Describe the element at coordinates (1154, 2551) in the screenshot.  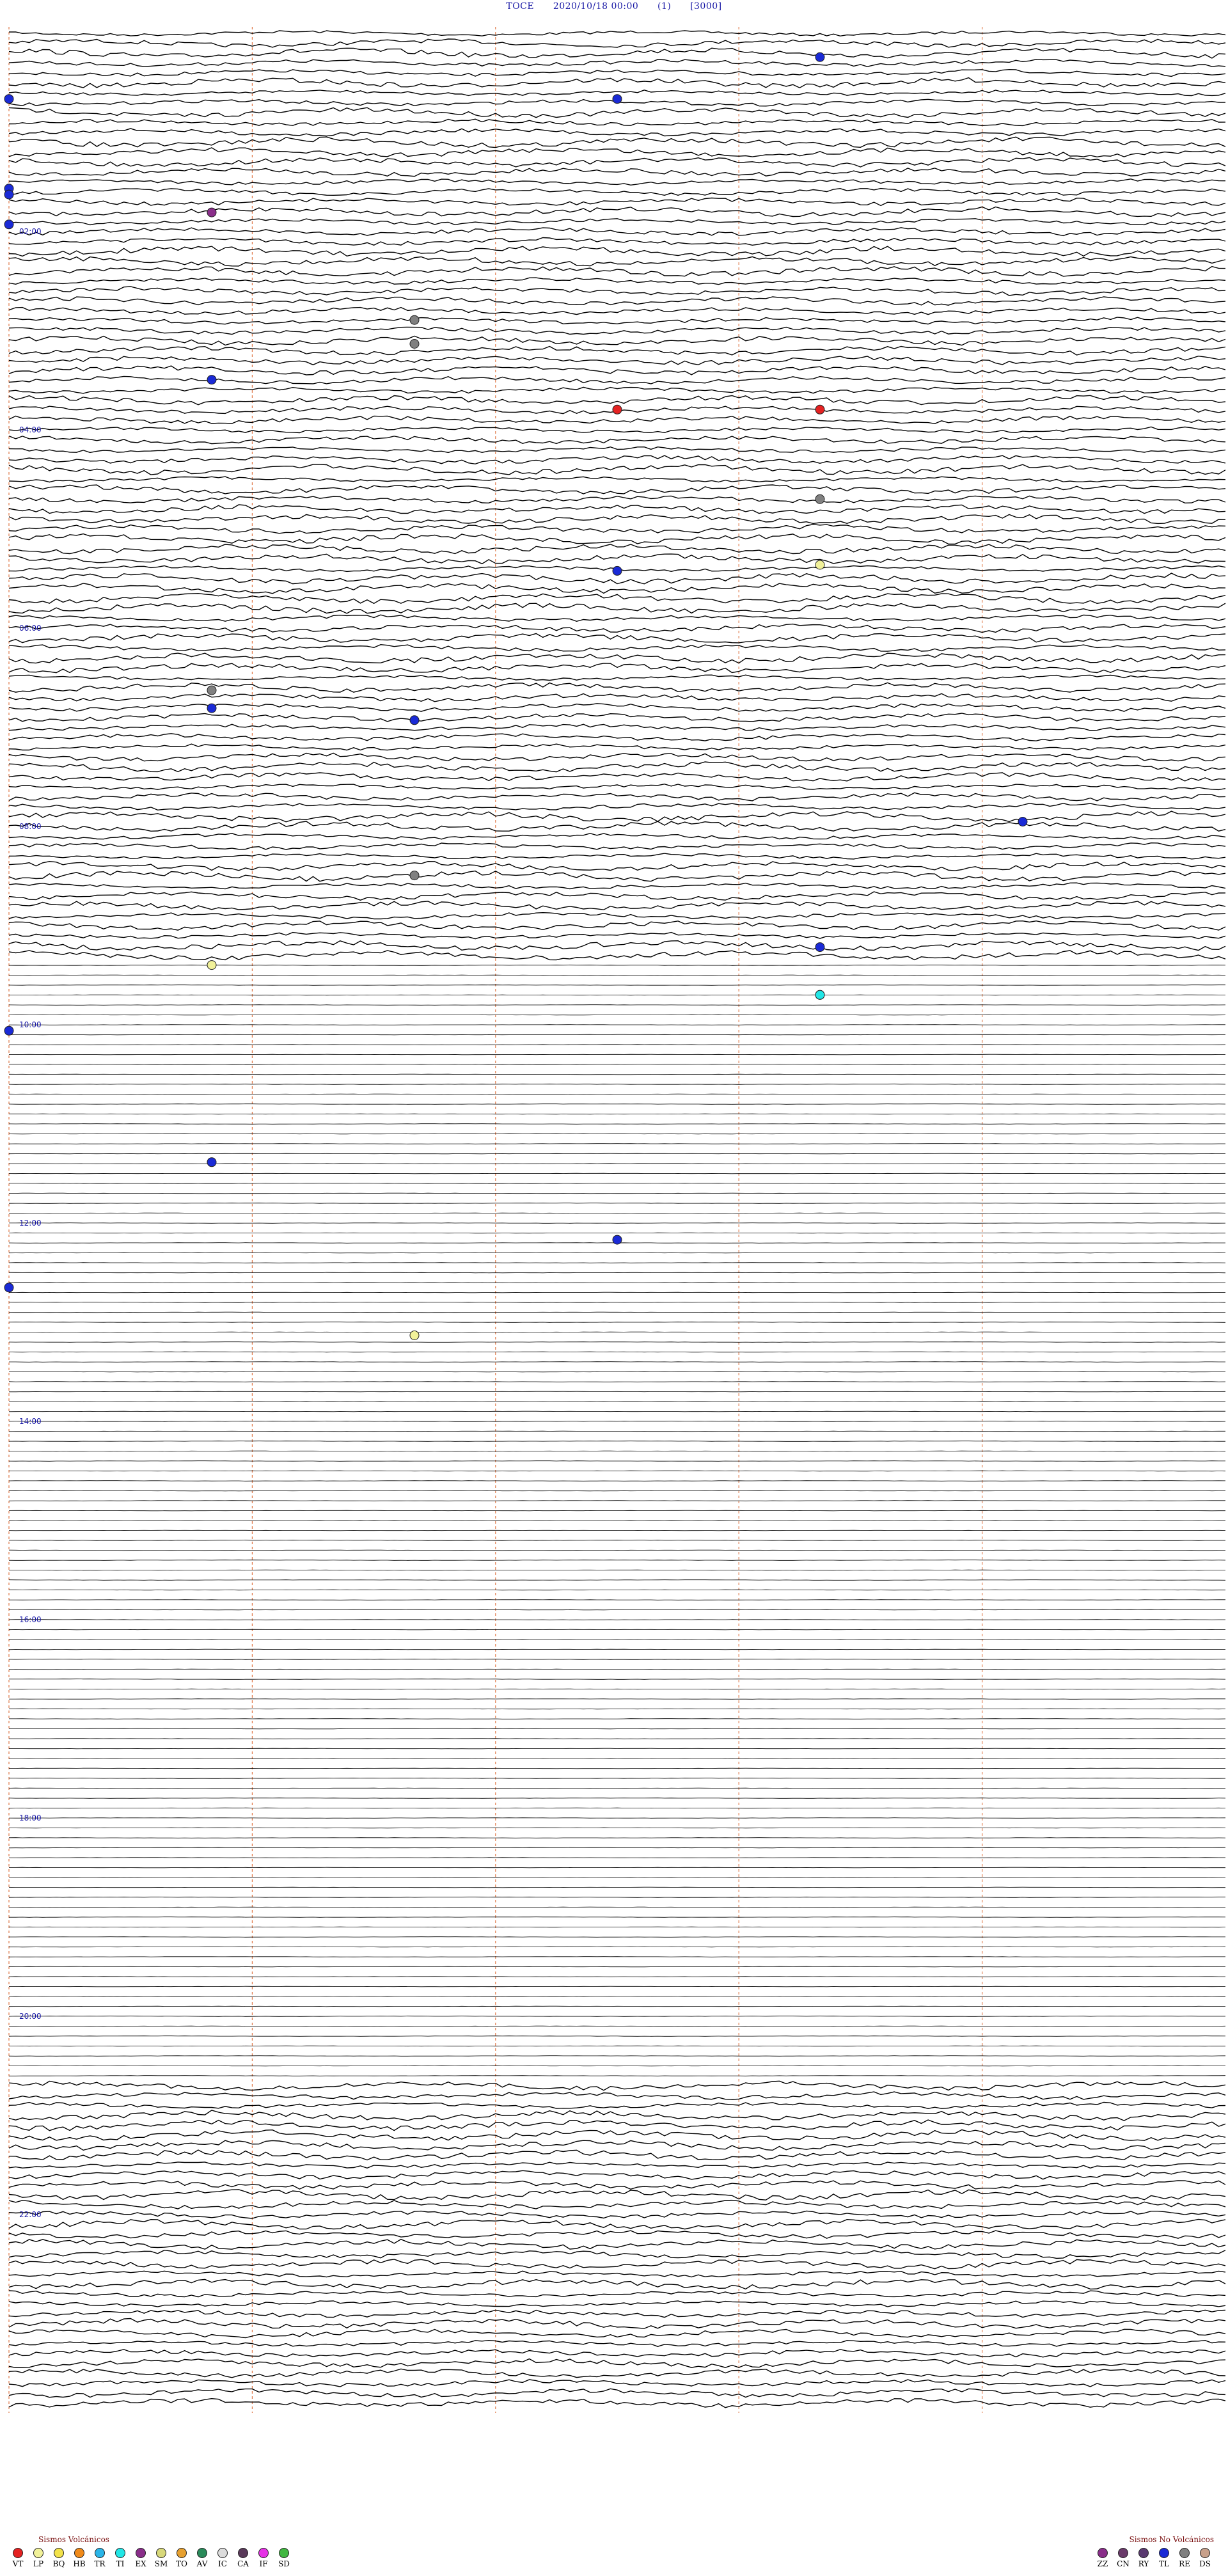
I see `legend-nonvolcanic: Sismos No Volcánicos ZZ CN RY TL RE DS` at that location.